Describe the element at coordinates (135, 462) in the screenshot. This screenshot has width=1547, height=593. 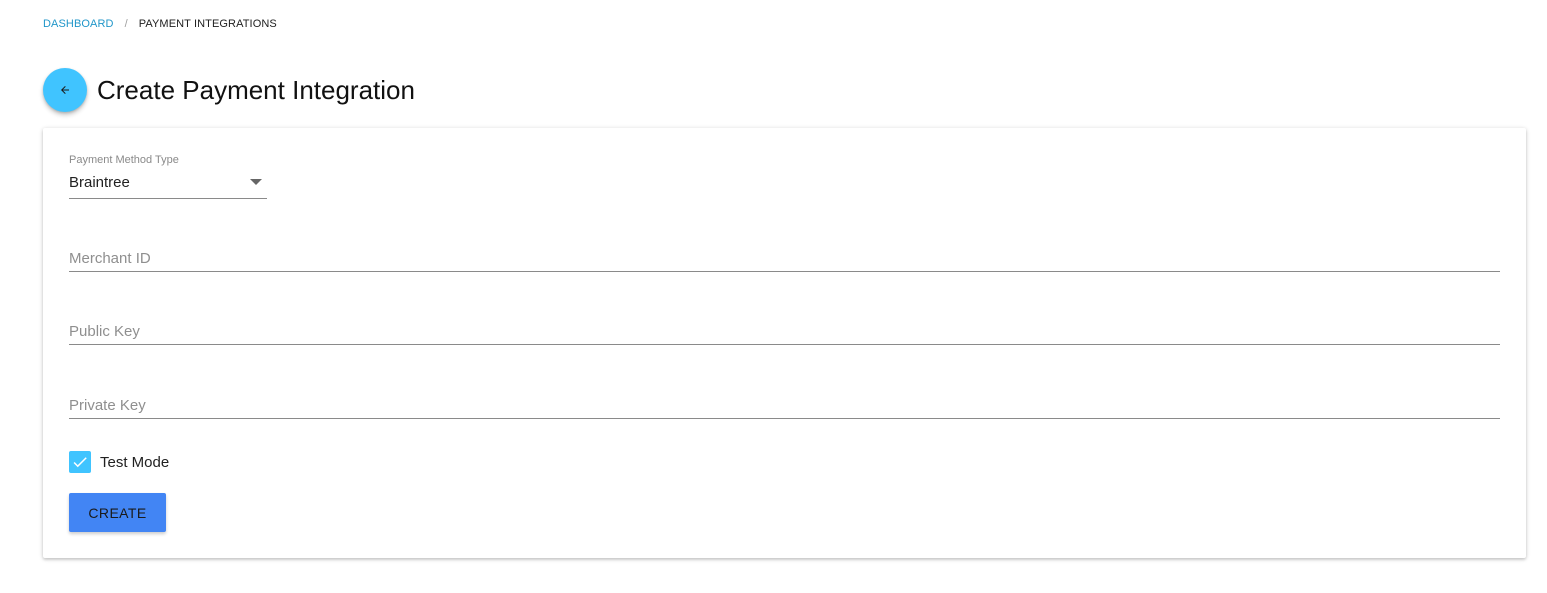
I see `test-mode-label: Test Mode` at that location.